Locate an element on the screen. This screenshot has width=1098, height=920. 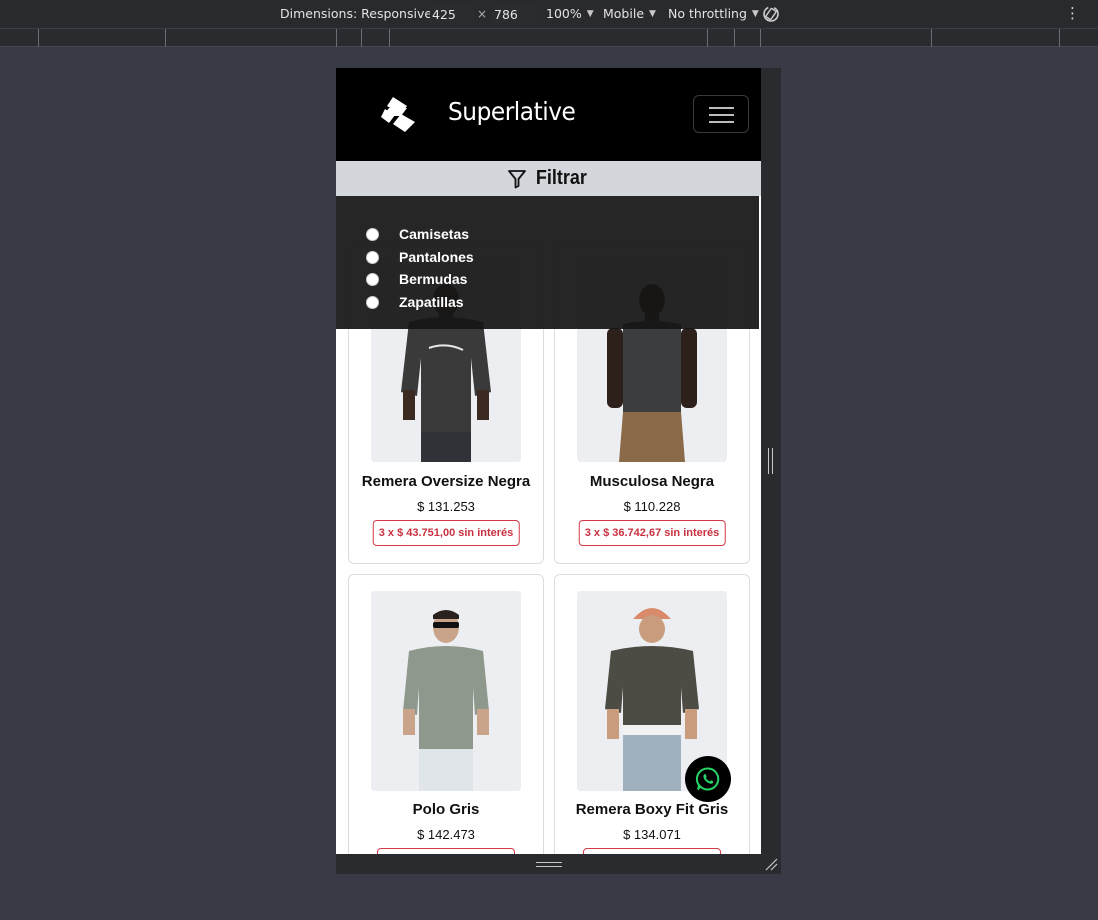
product-image is located at coordinates (446, 691).